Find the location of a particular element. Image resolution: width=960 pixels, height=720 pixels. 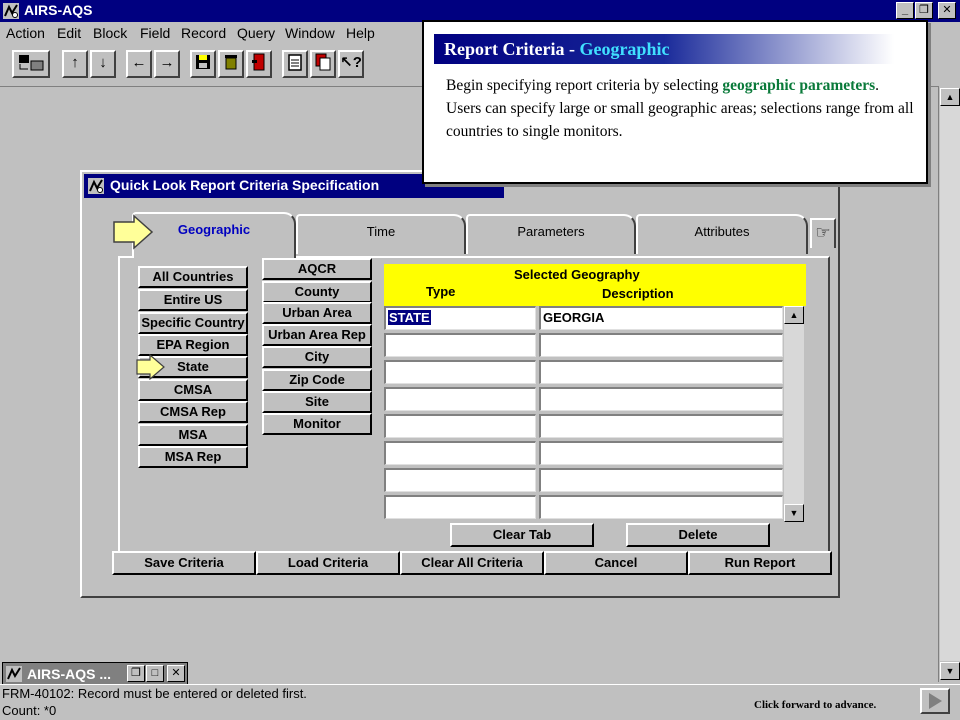

callout-keyword: geographic parameters is located at coordinates (799, 85).